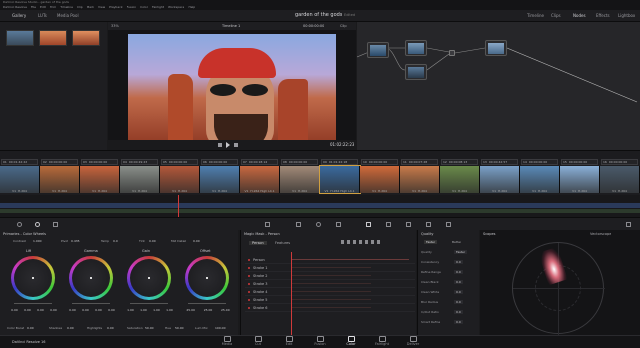 This screenshot has height=348, width=640. I want to click on clip-thumbnail: 10 00:00:00:00 V1 H.264, so click(380, 176).